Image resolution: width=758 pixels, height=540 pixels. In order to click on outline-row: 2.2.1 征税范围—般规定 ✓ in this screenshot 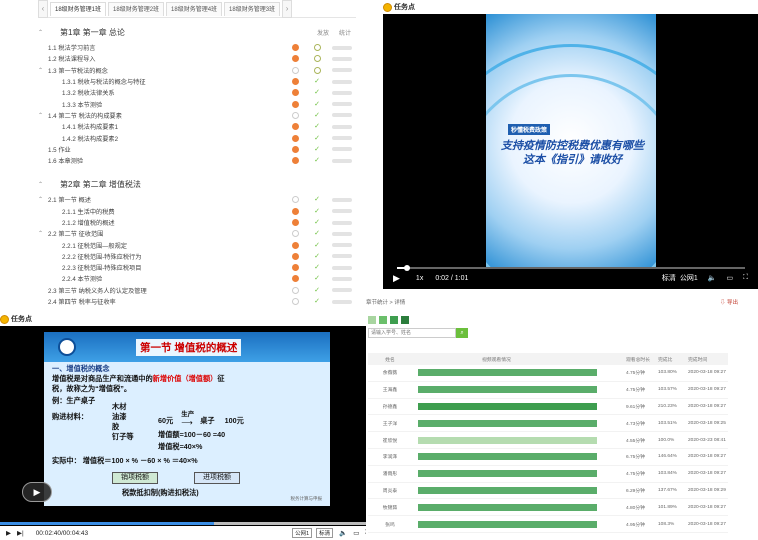, I will do `click(197, 244)`.